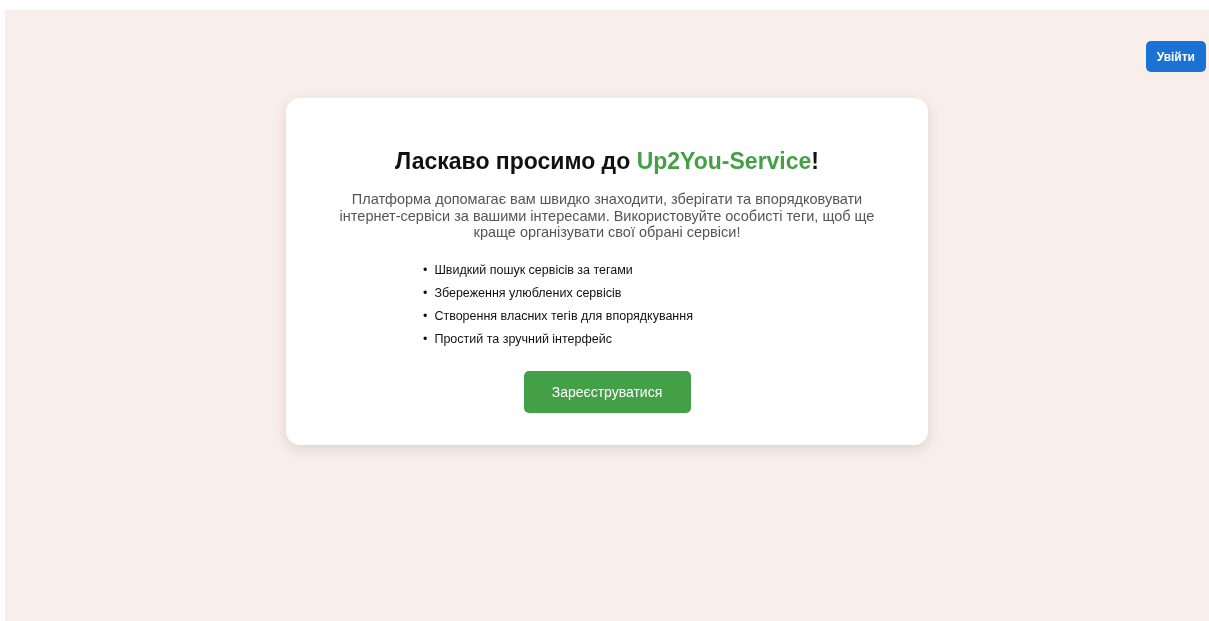 Image resolution: width=1209 pixels, height=621 pixels. What do you see at coordinates (528, 293) in the screenshot?
I see `feature-item: Збереження улюблених сервісів` at bounding box center [528, 293].